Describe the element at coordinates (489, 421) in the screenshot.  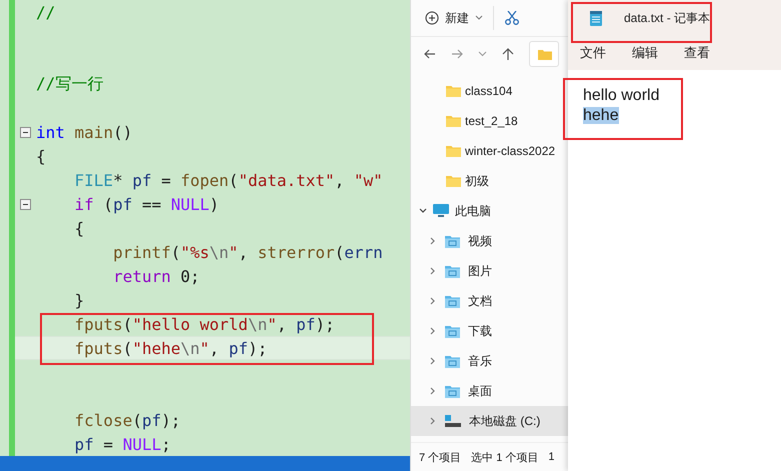
I see `tree-item: 本地磁盘 (C:)` at that location.